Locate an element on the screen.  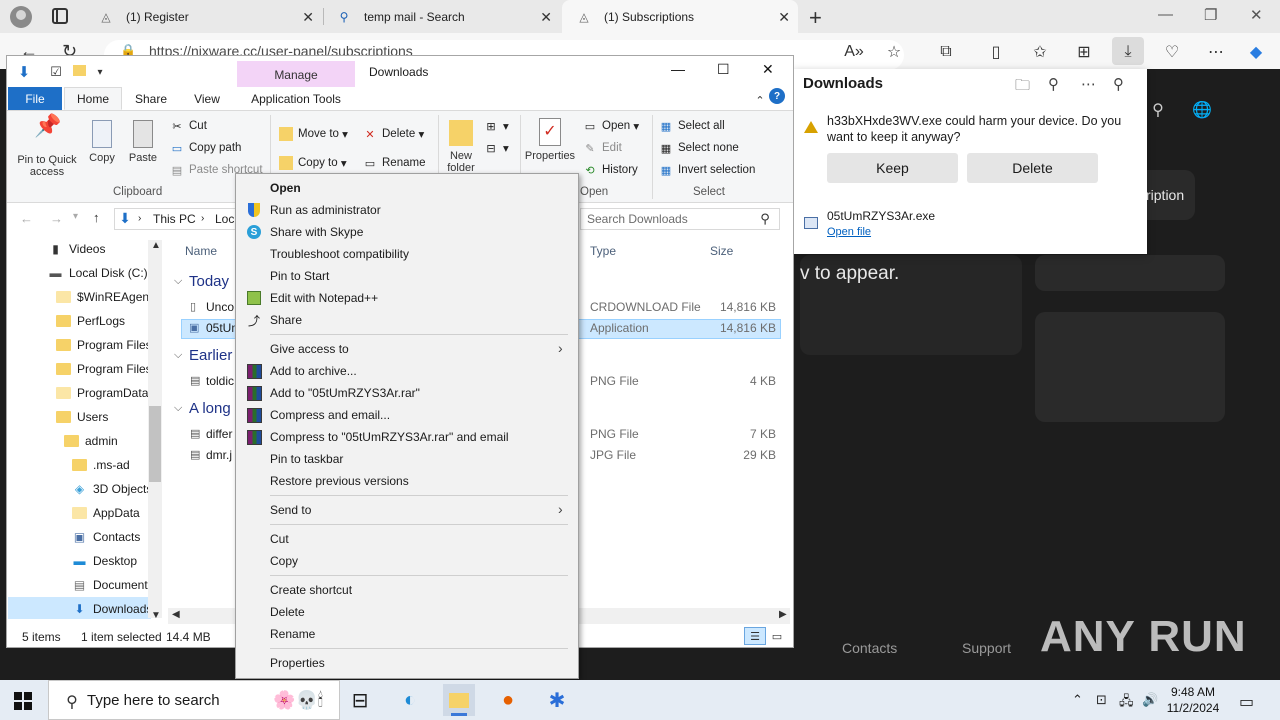
ctx-pin-taskbar: Pin to taskbar is located at coordinates (306, 459).